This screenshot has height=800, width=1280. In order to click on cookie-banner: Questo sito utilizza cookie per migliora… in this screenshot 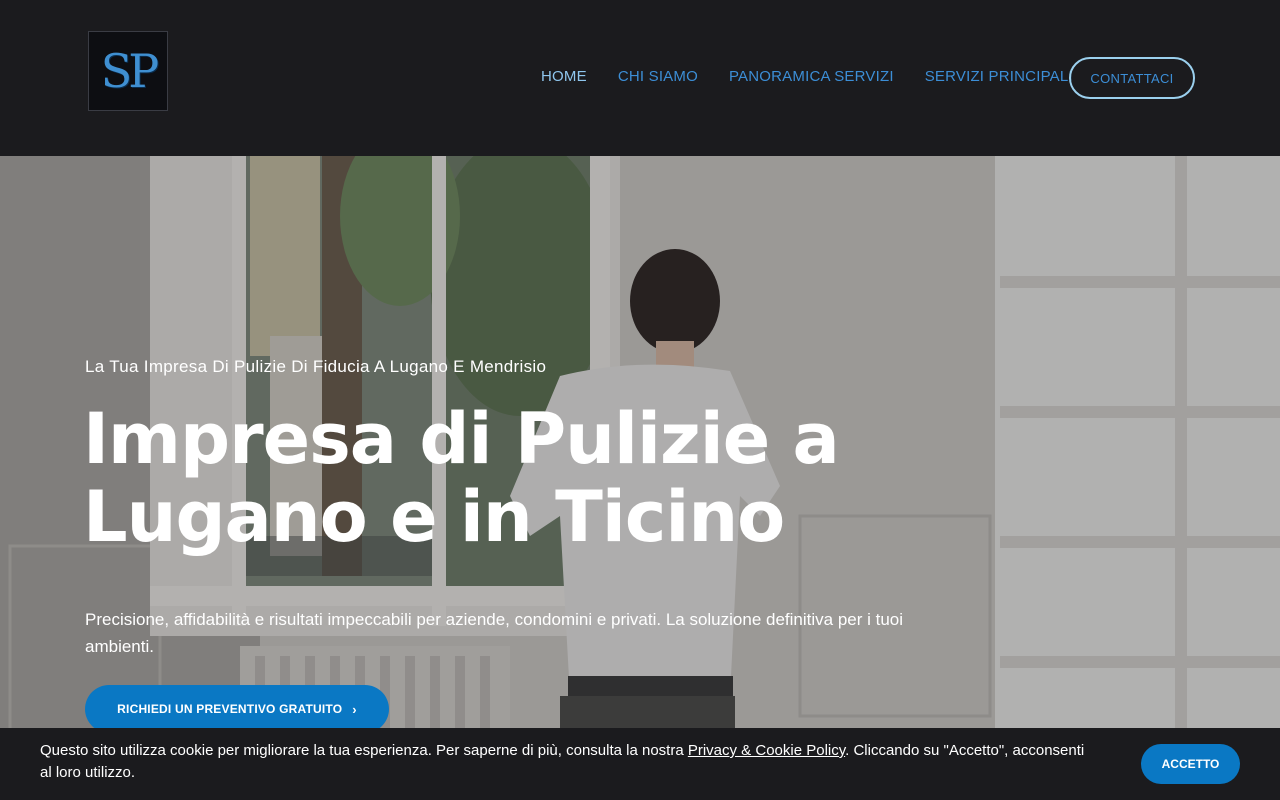, I will do `click(640, 764)`.